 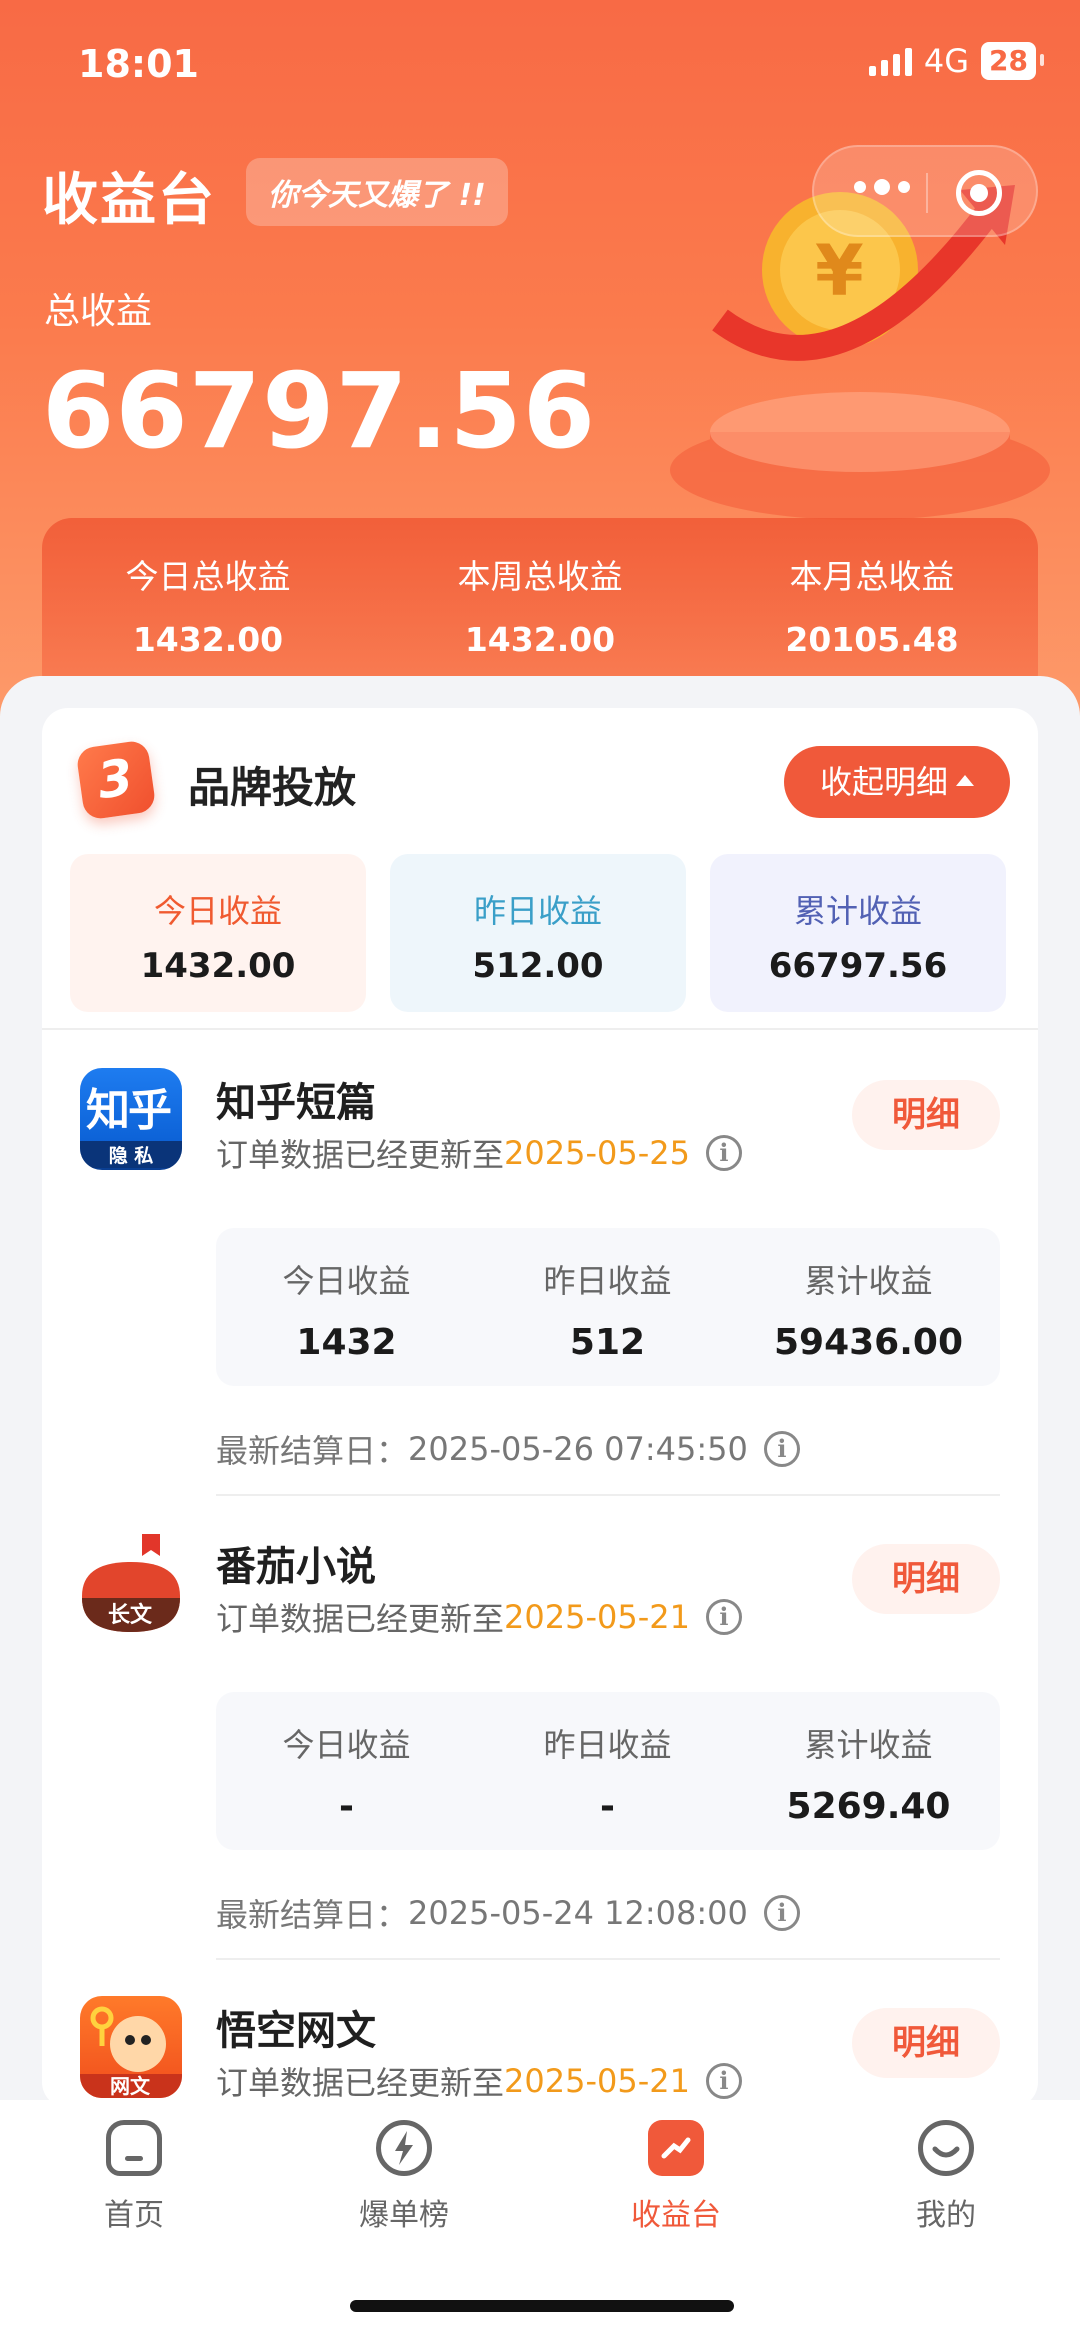 What do you see at coordinates (946, 2177) in the screenshot?
I see `tab-profile: 我的` at bounding box center [946, 2177].